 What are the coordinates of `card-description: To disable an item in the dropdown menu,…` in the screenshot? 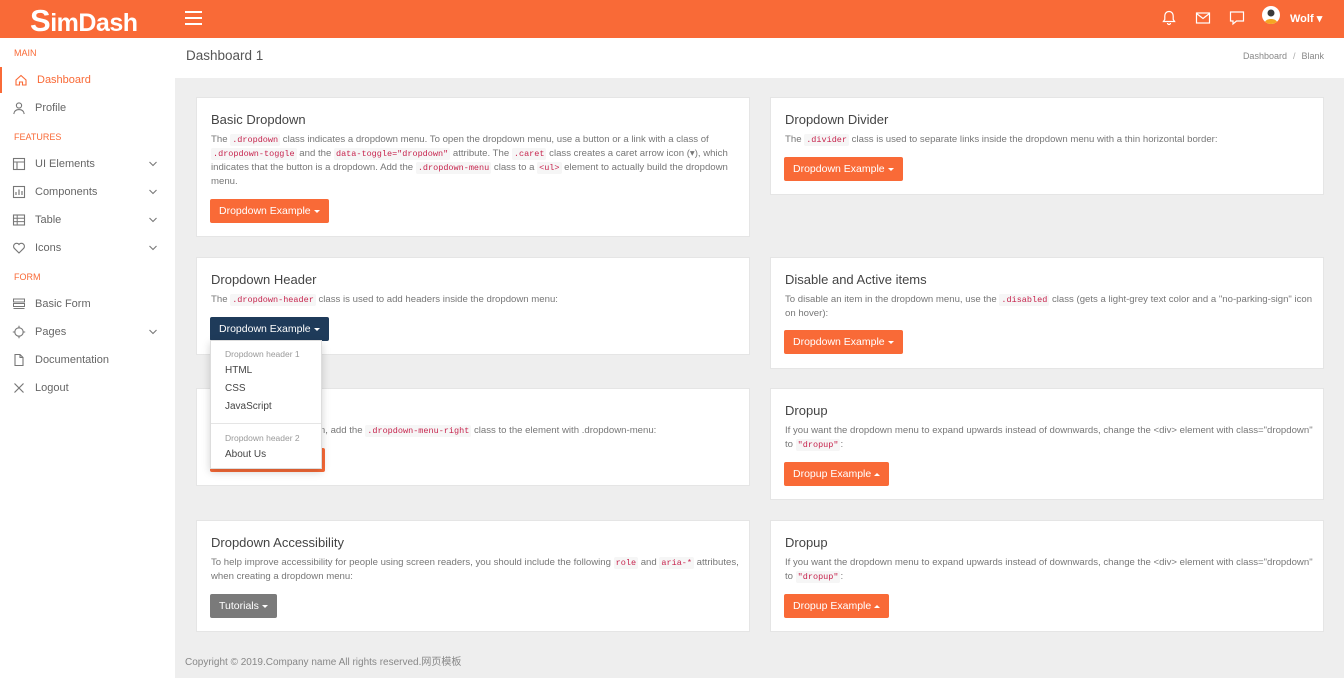 It's located at (1049, 306).